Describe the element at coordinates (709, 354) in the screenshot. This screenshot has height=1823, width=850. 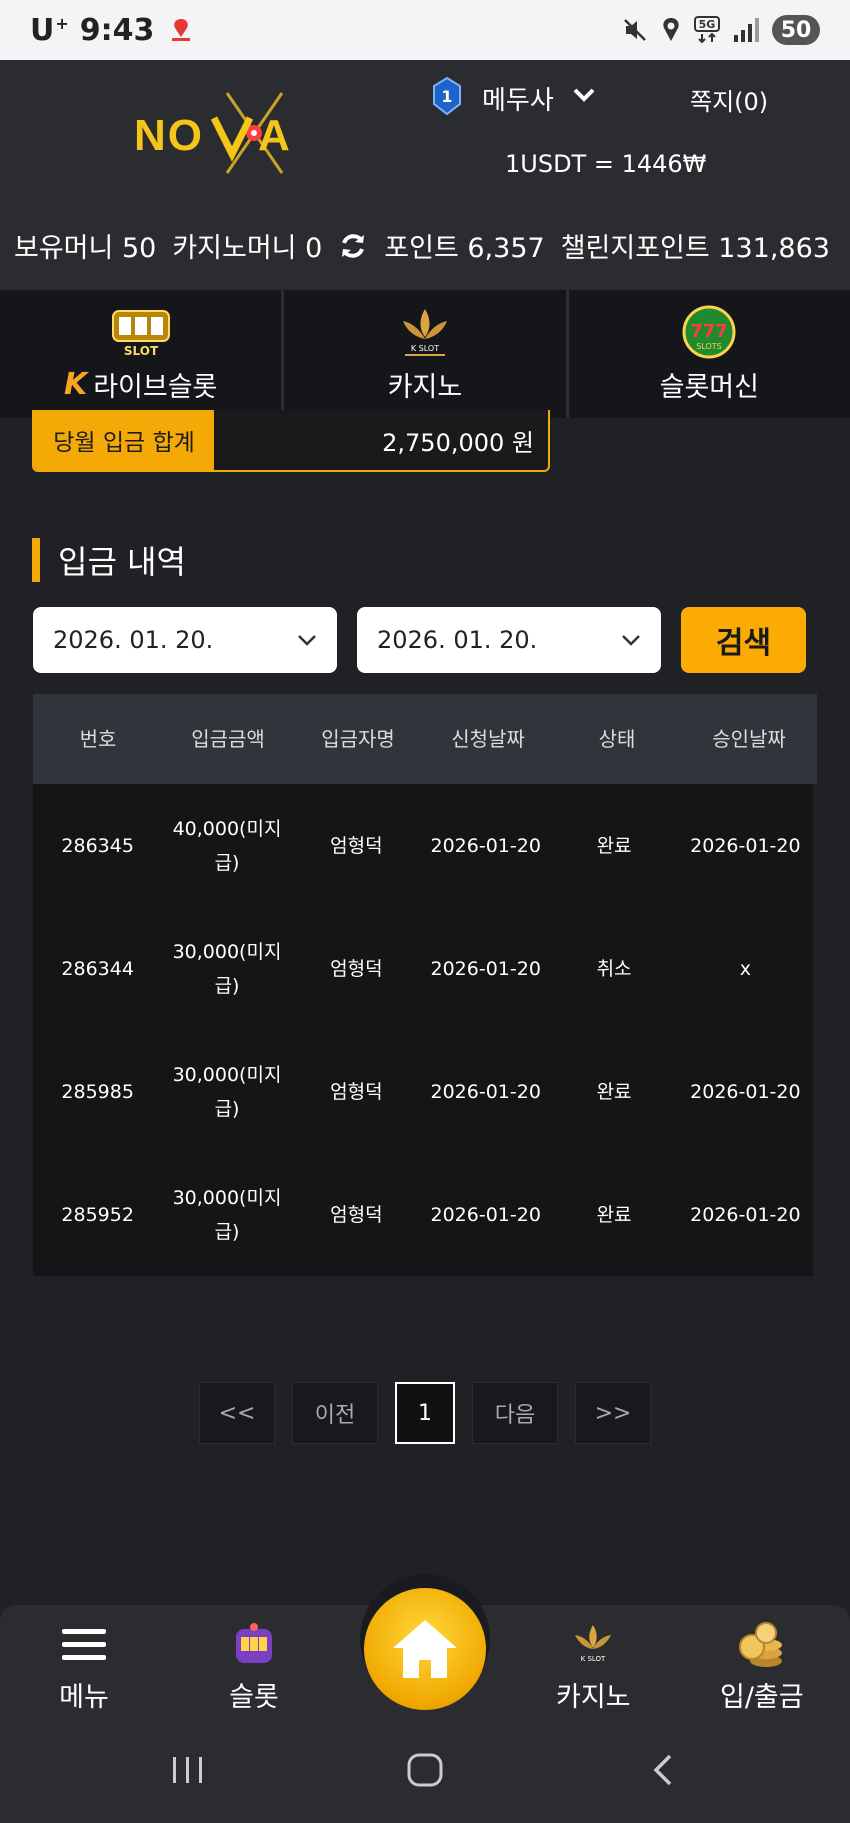
I see `category-slot-machine: 777 SLOTS 슬롯머신` at that location.